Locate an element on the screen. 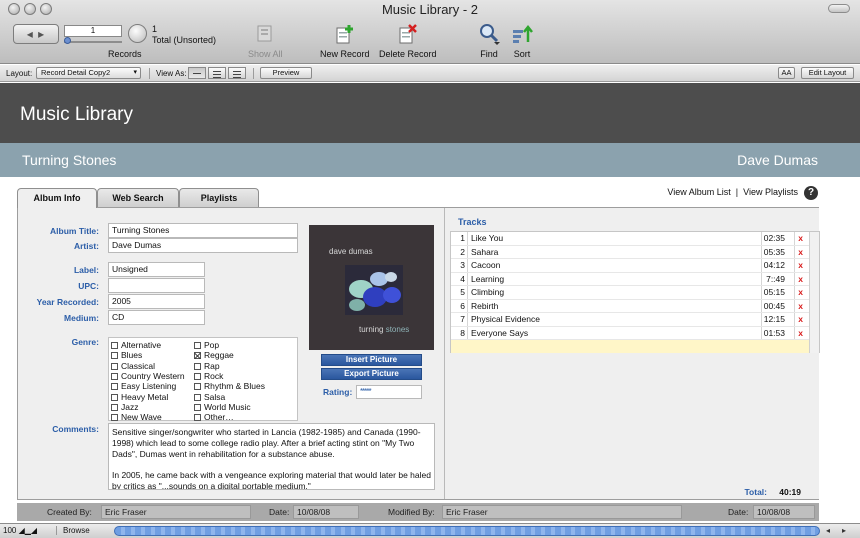 This screenshot has height=538, width=860. label-field: Unsigned is located at coordinates (156, 269).